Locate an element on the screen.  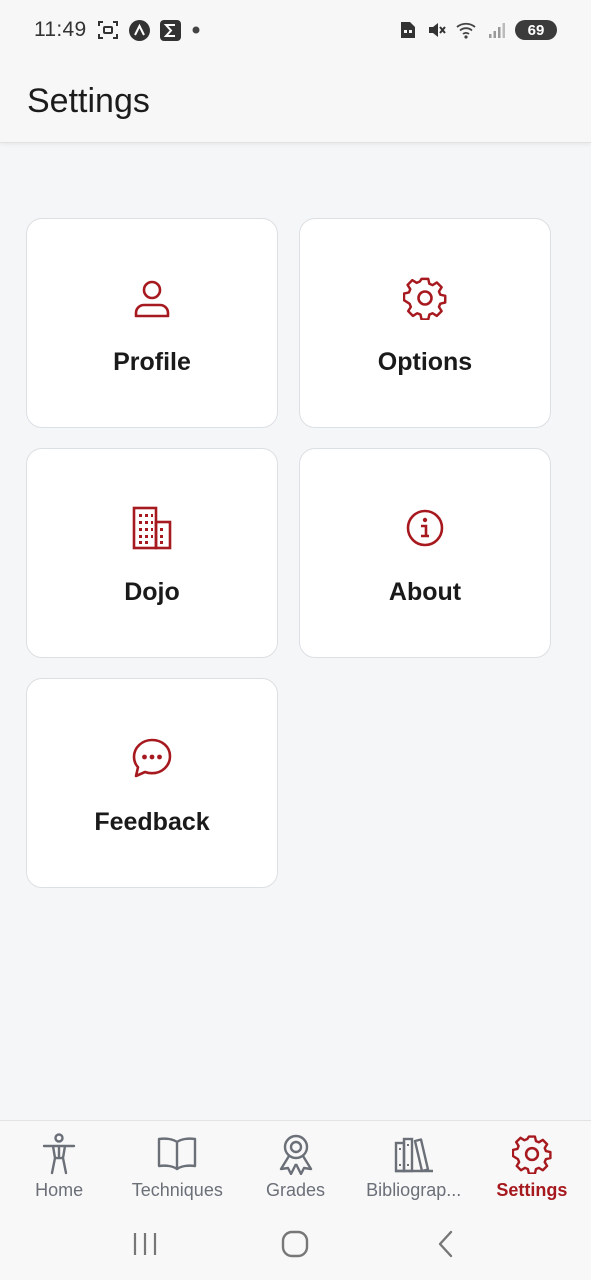
app-header: Settings is located at coordinates (295, 101).